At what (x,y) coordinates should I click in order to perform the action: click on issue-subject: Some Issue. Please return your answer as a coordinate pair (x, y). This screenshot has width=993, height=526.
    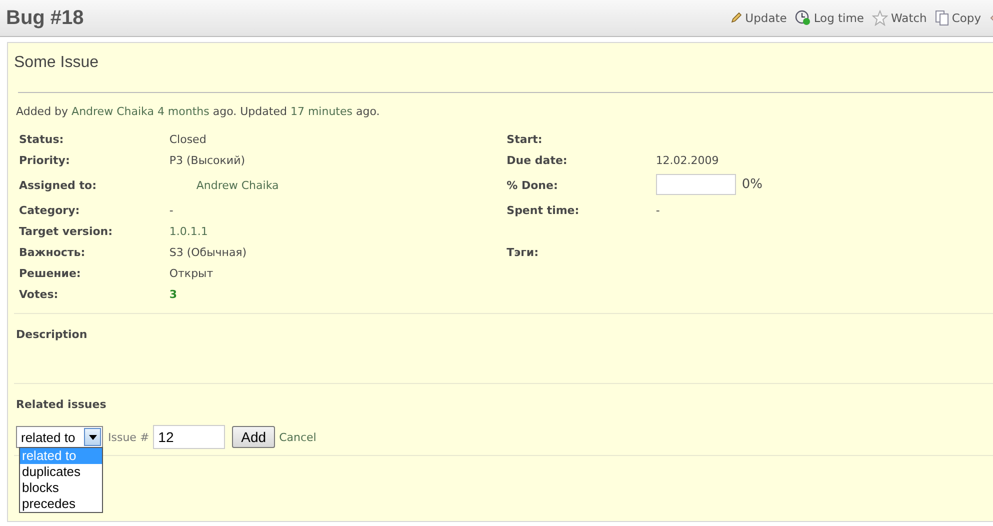
    Looking at the image, I should click on (57, 62).